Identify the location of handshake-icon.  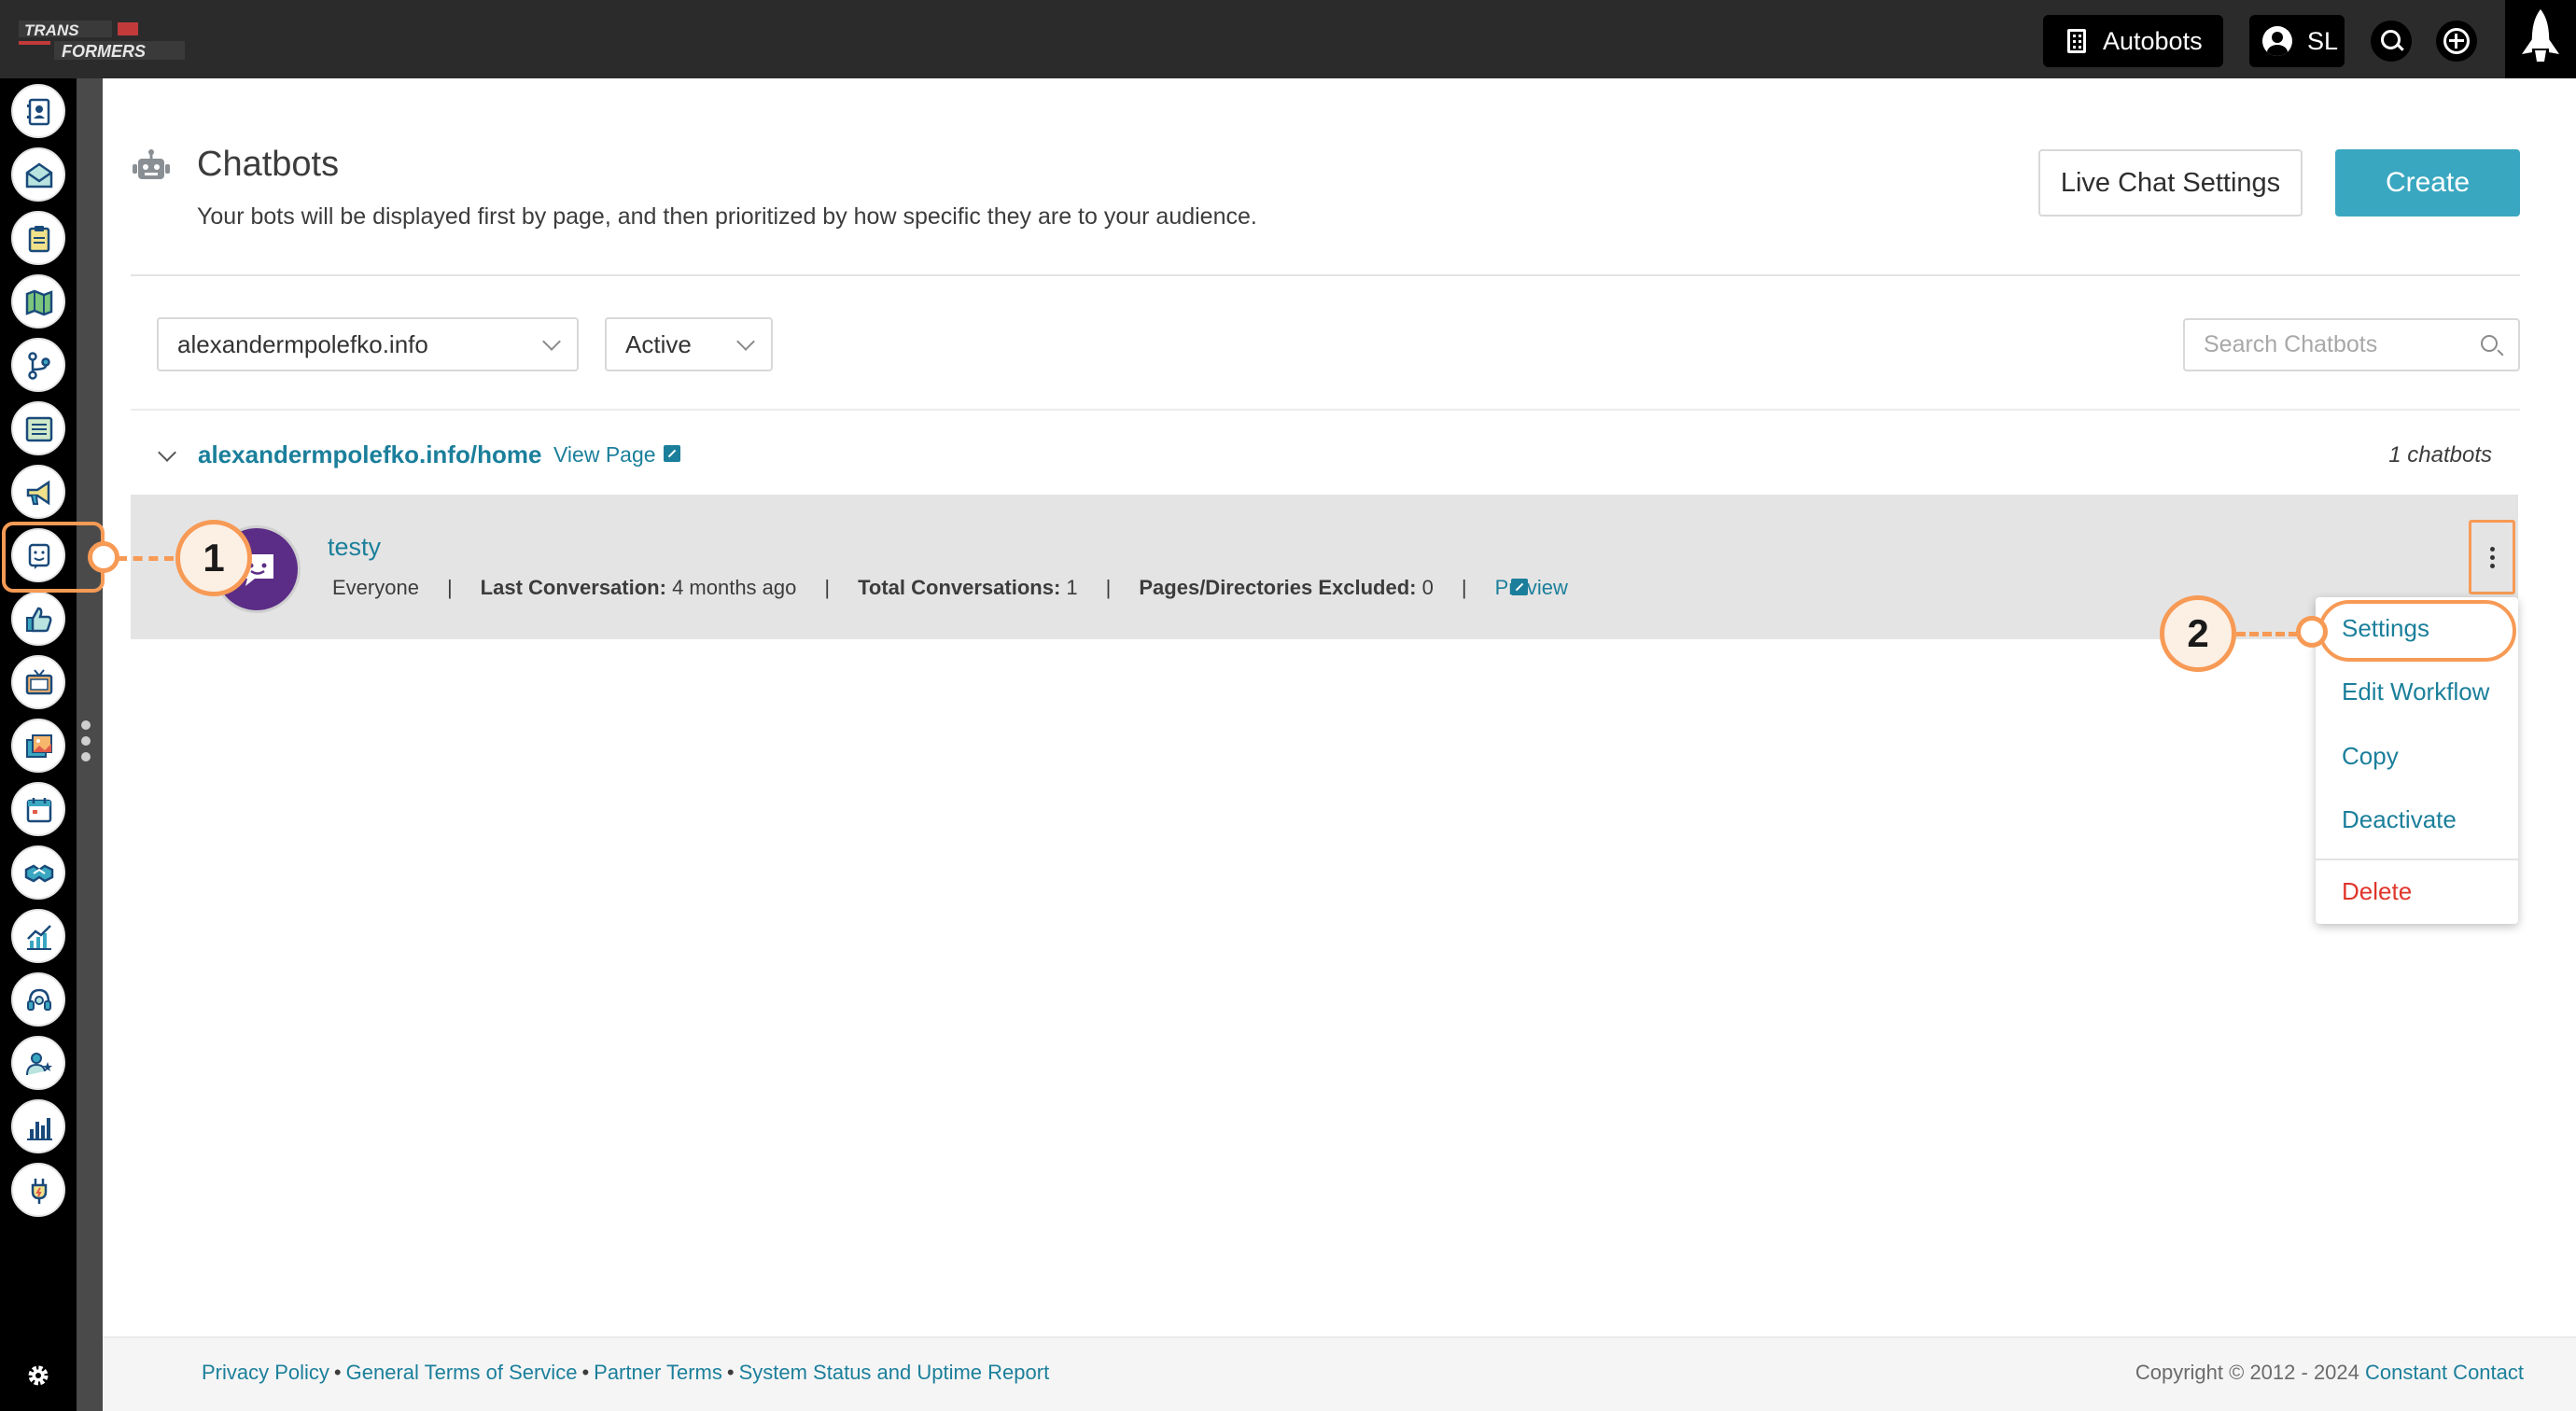
(39, 873).